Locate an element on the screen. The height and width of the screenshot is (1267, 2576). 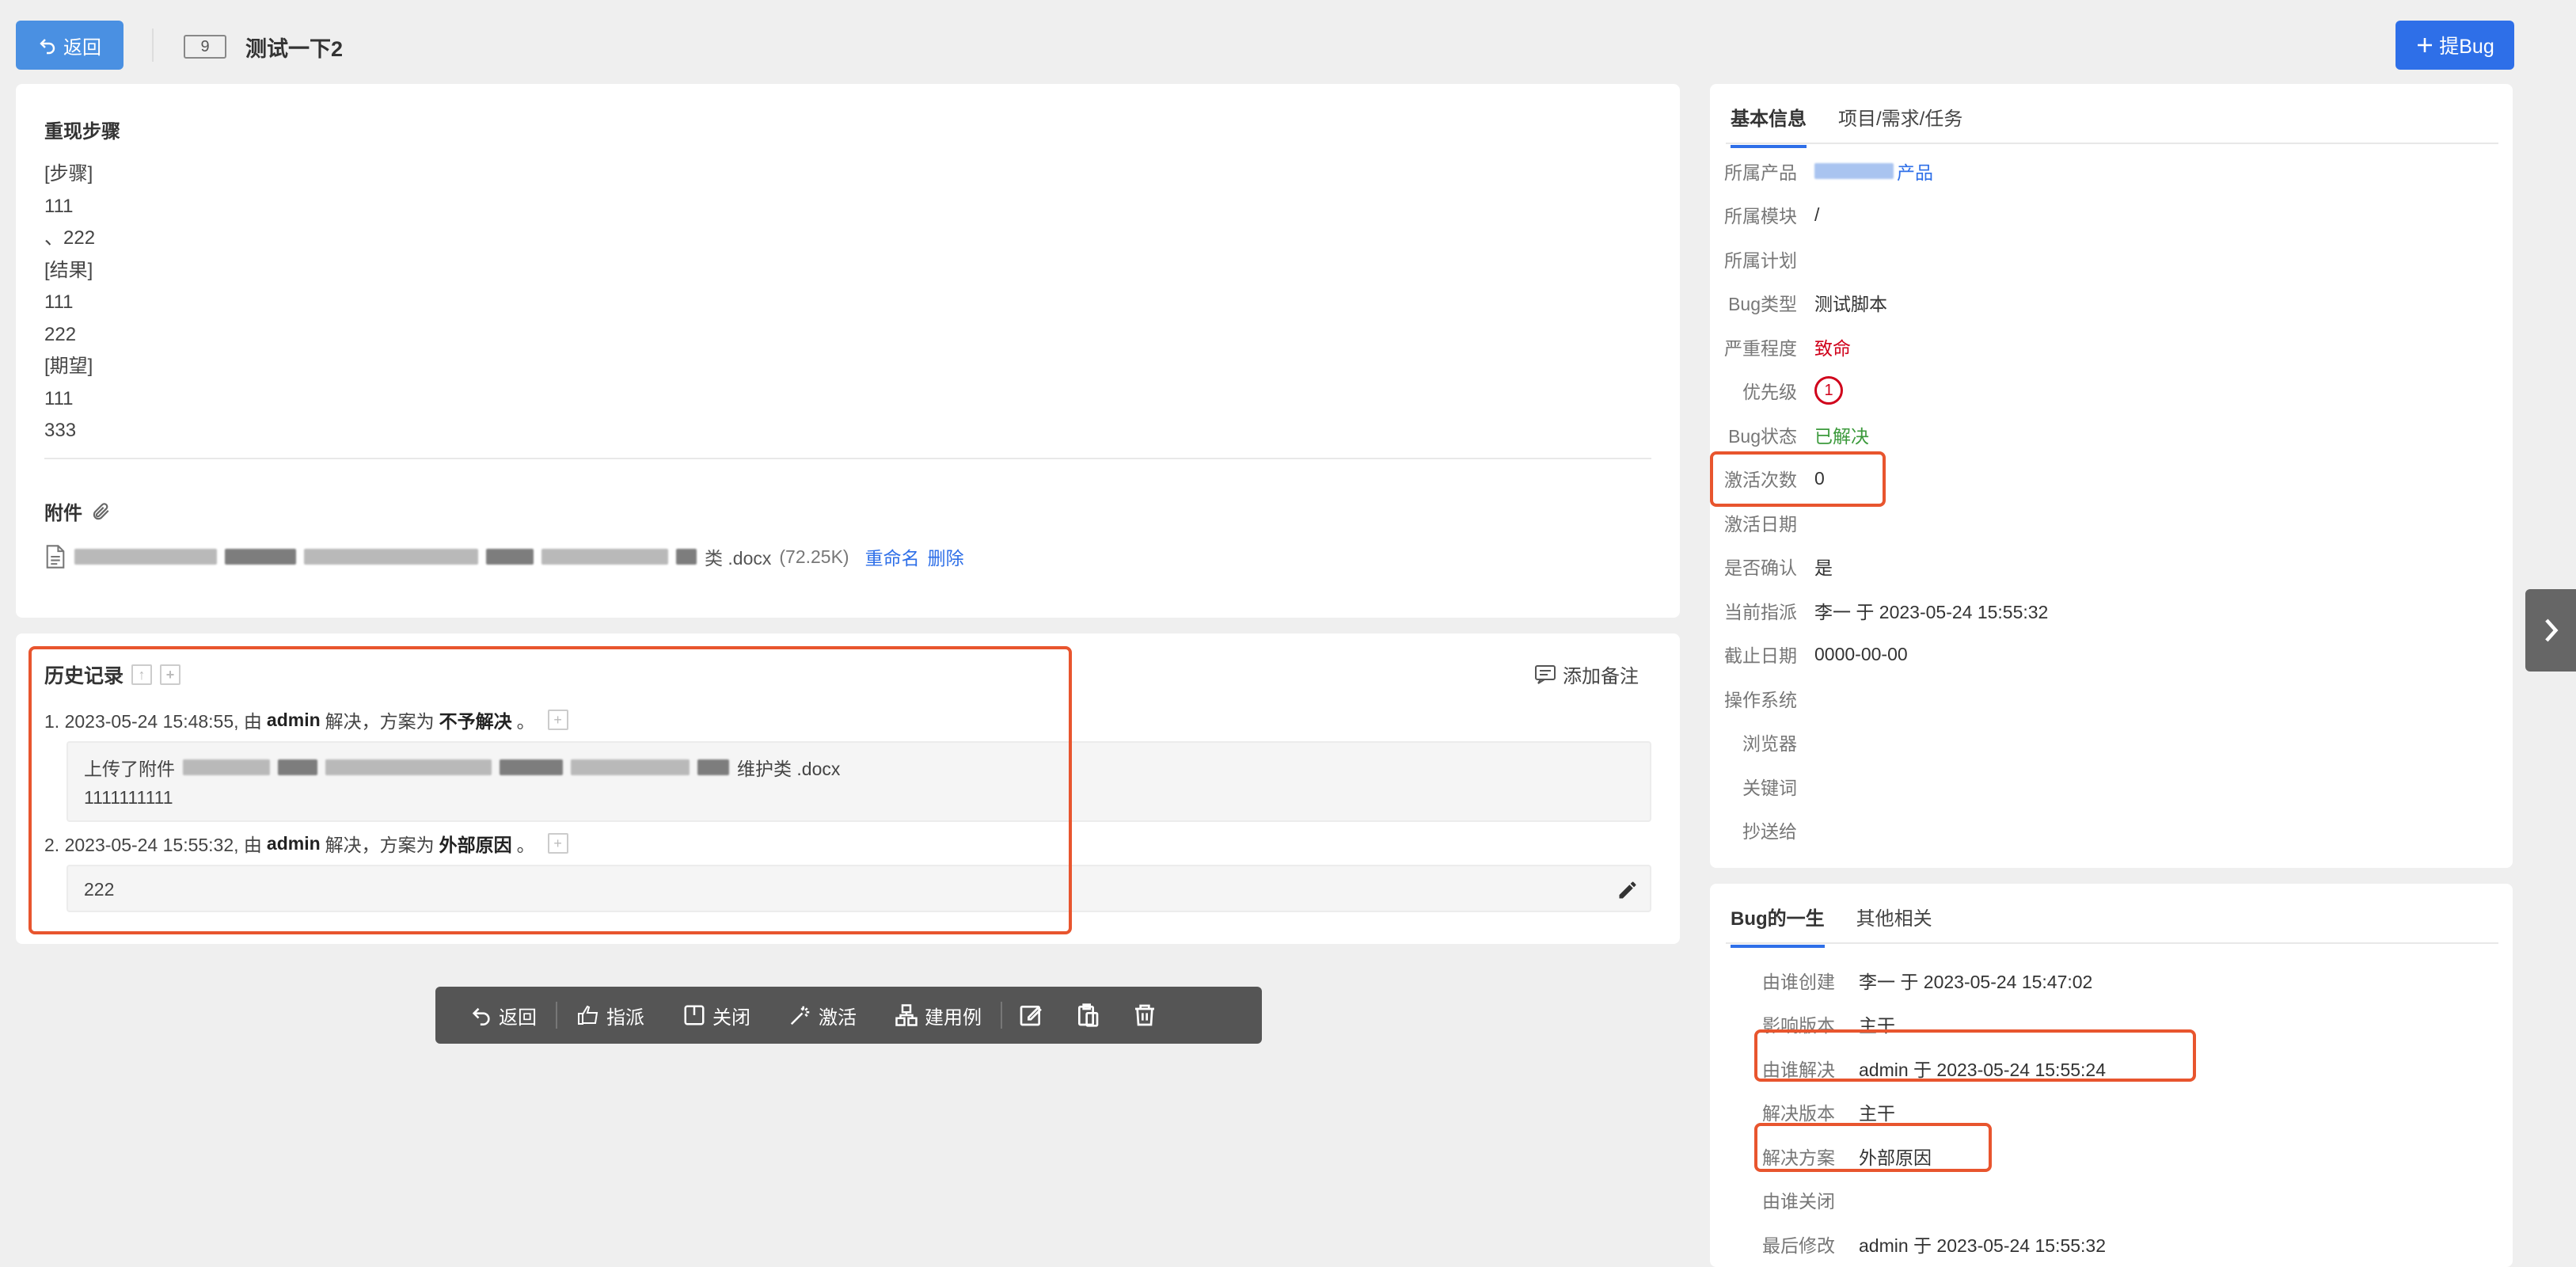
hand-point-icon is located at coordinates (588, 1015).